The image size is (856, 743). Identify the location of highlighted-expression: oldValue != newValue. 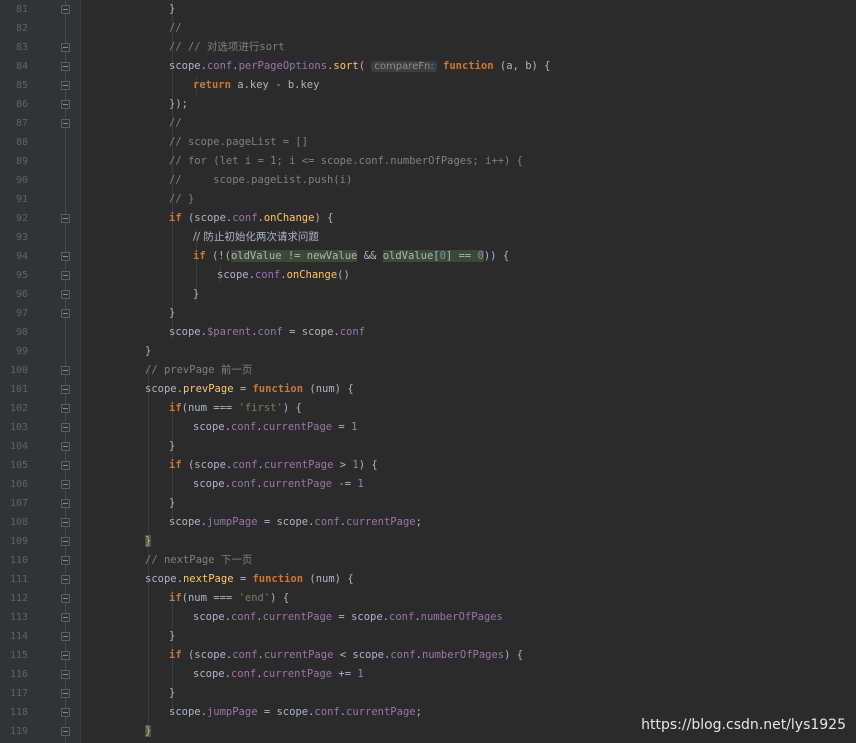
(294, 256).